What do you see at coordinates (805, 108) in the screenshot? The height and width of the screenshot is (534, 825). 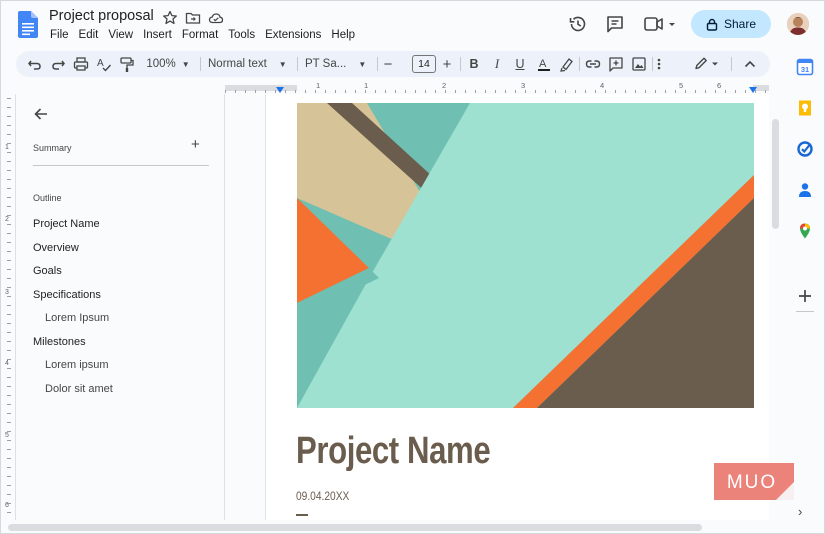 I see `keep-icon` at bounding box center [805, 108].